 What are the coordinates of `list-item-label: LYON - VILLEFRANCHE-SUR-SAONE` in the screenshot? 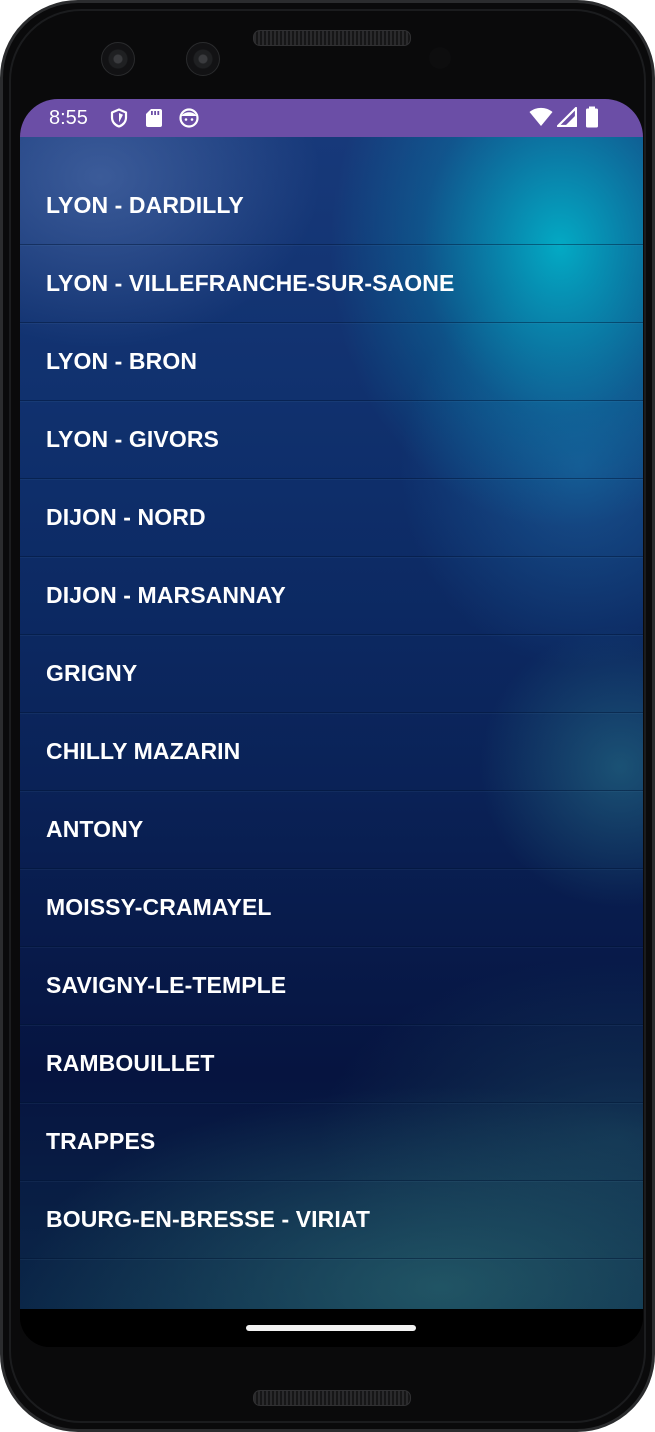 It's located at (250, 283).